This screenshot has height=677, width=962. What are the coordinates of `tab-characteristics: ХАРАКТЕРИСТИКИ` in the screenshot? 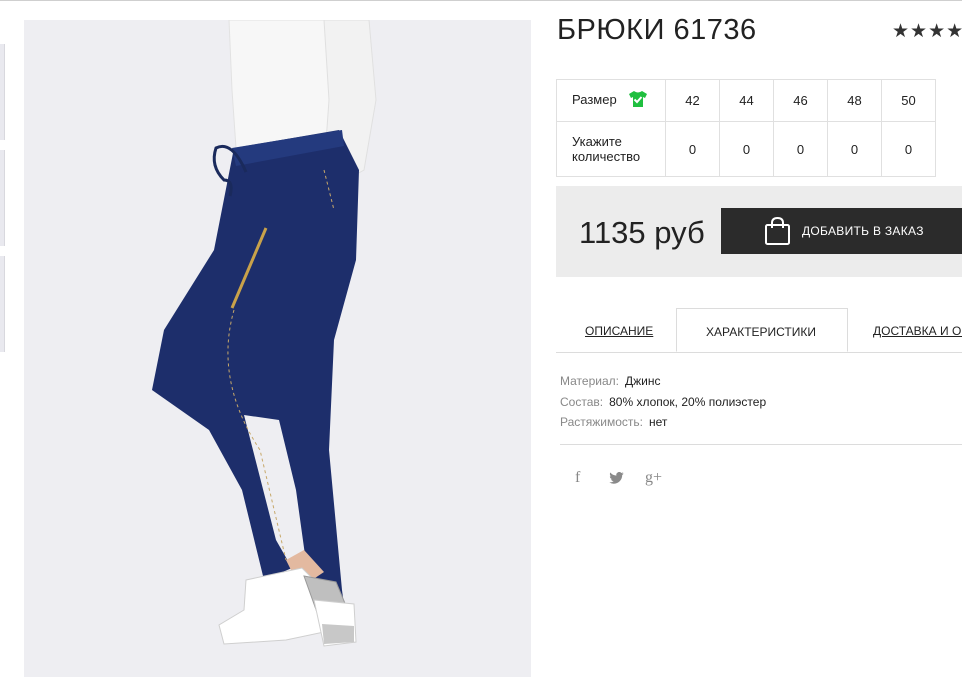 It's located at (762, 330).